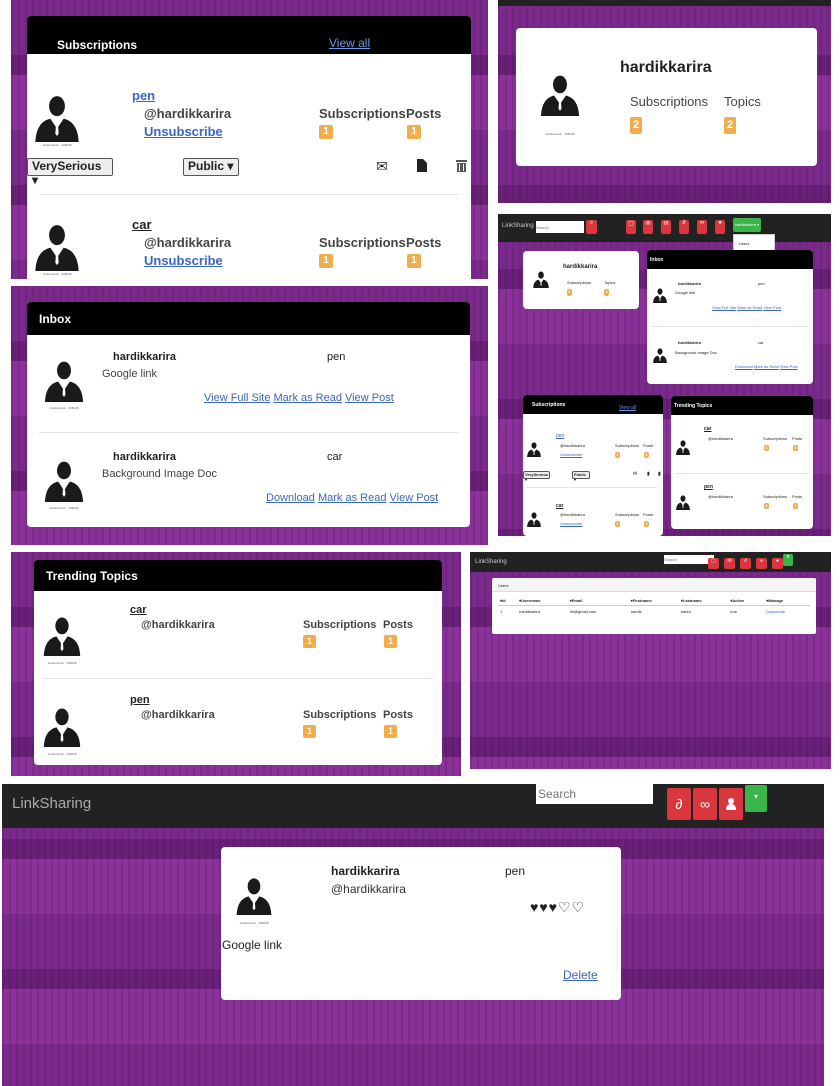 The image size is (840, 1086). Describe the element at coordinates (754, 240) in the screenshot. I see `menu-item-users: Users` at that location.